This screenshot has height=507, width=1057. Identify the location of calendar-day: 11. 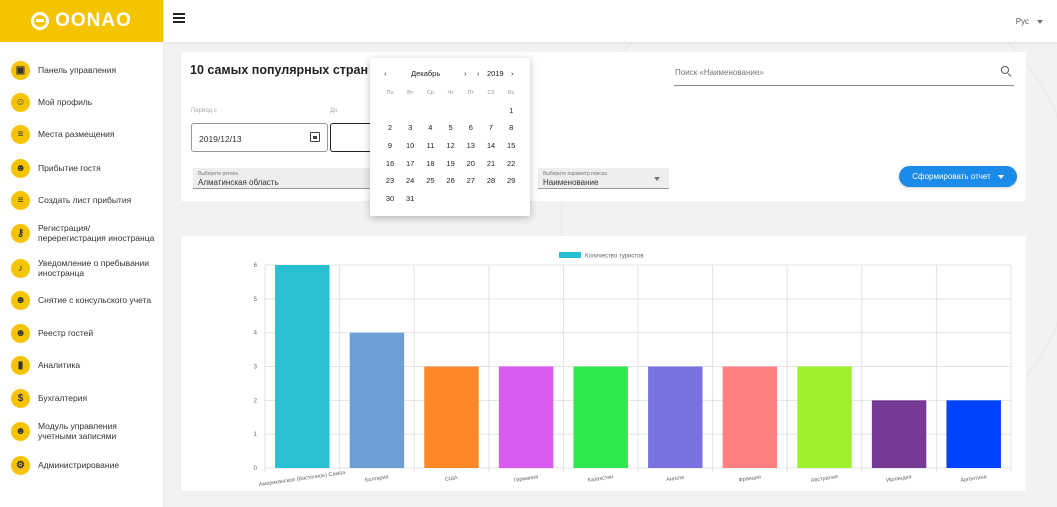
(430, 145).